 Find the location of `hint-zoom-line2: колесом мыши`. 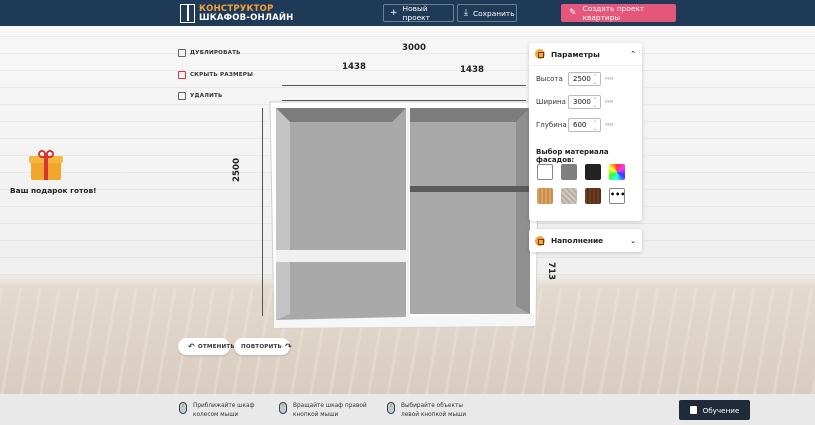

hint-zoom-line2: колесом мыши is located at coordinates (216, 415).